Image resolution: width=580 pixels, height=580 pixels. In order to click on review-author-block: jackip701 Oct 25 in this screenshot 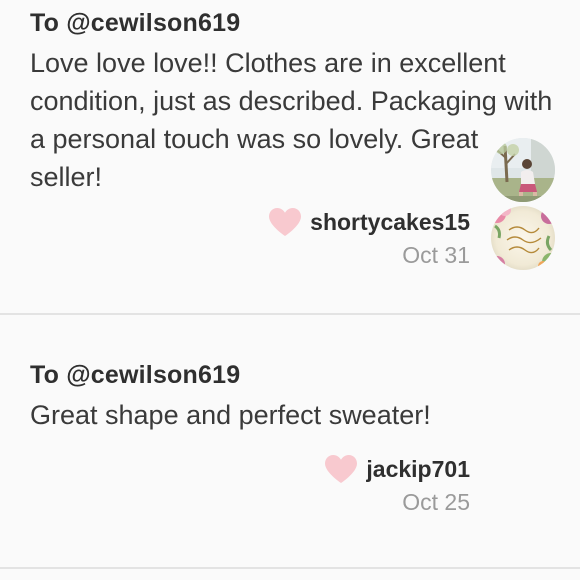, I will do `click(397, 484)`.